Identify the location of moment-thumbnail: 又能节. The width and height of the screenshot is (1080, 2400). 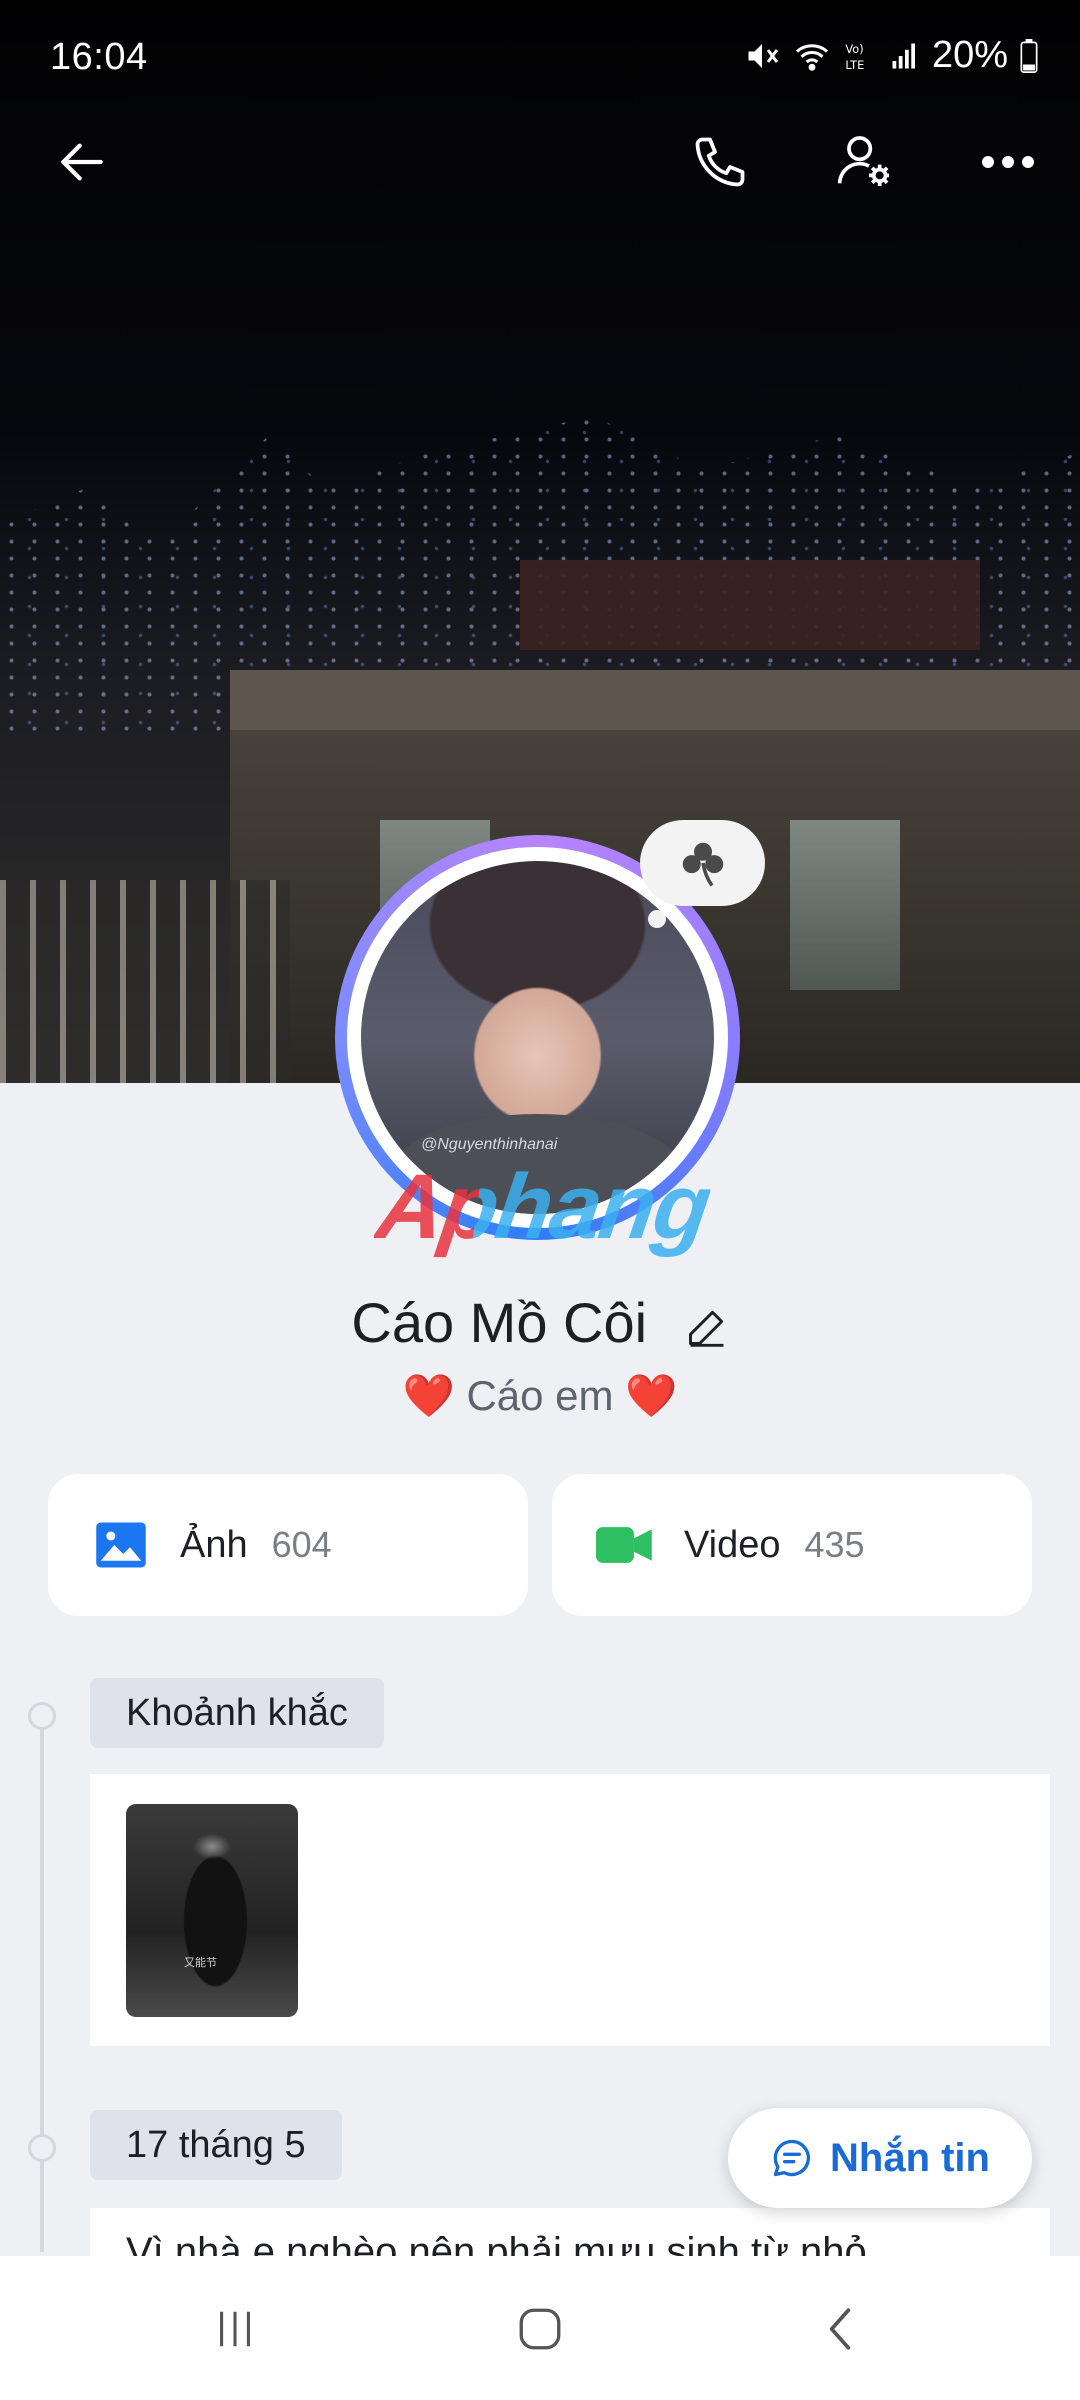
(212, 1910).